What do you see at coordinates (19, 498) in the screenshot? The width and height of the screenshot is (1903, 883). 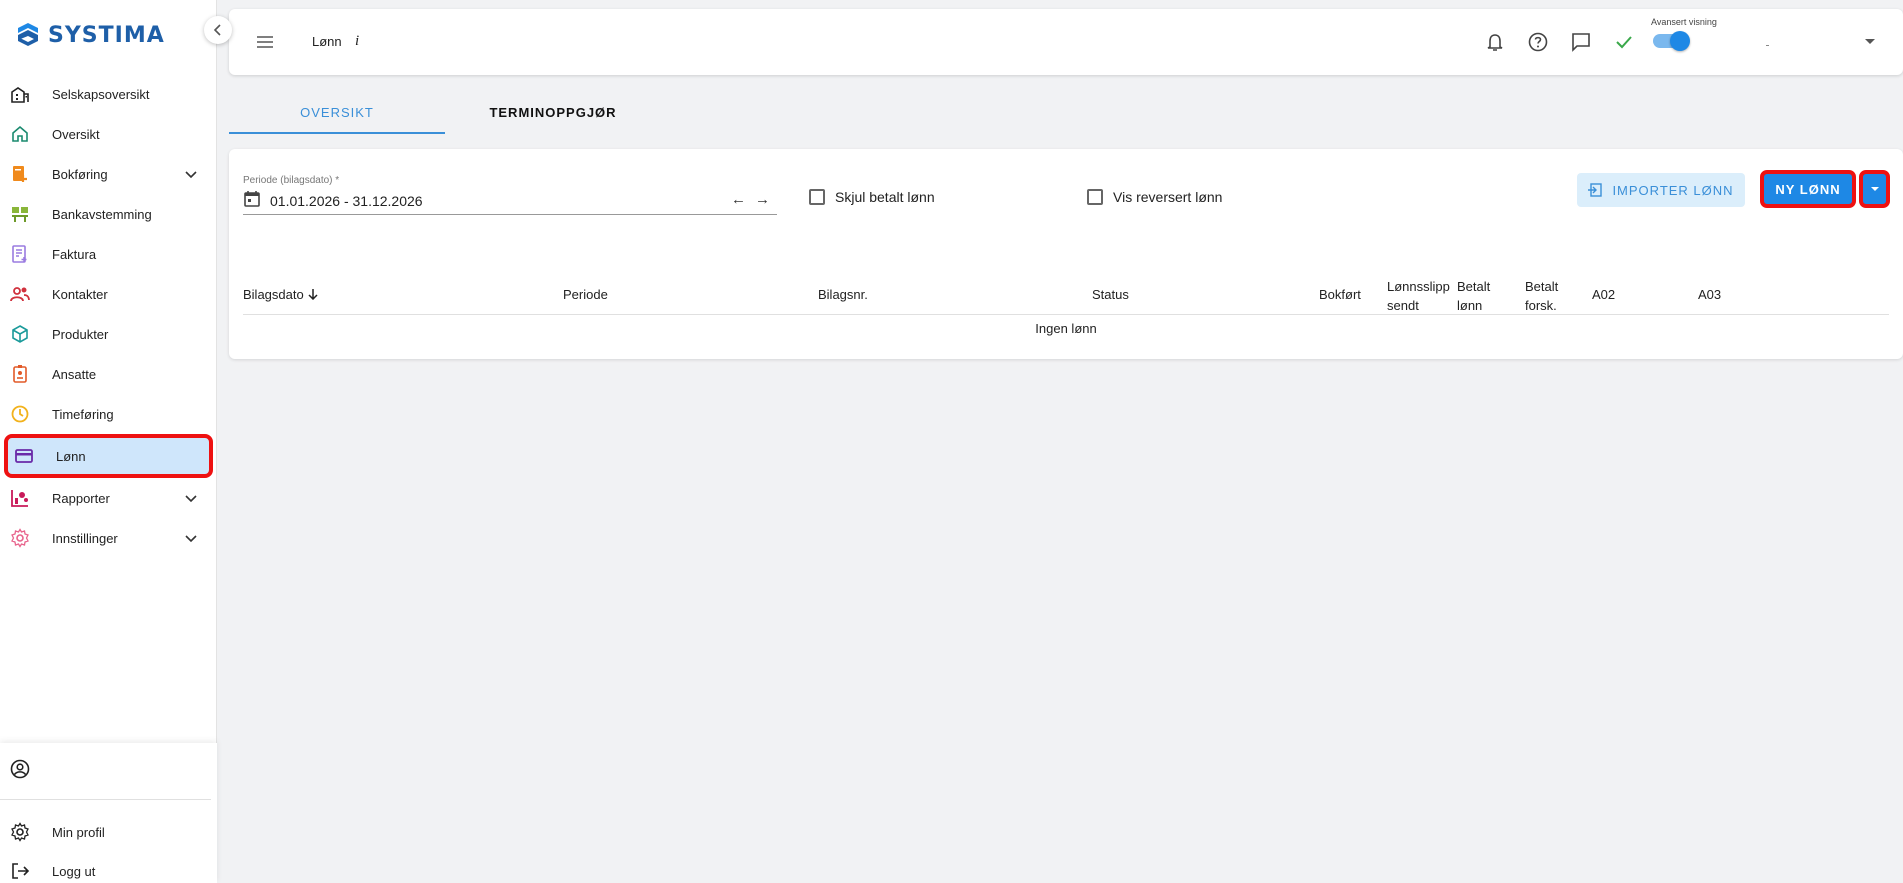 I see `report-icon` at bounding box center [19, 498].